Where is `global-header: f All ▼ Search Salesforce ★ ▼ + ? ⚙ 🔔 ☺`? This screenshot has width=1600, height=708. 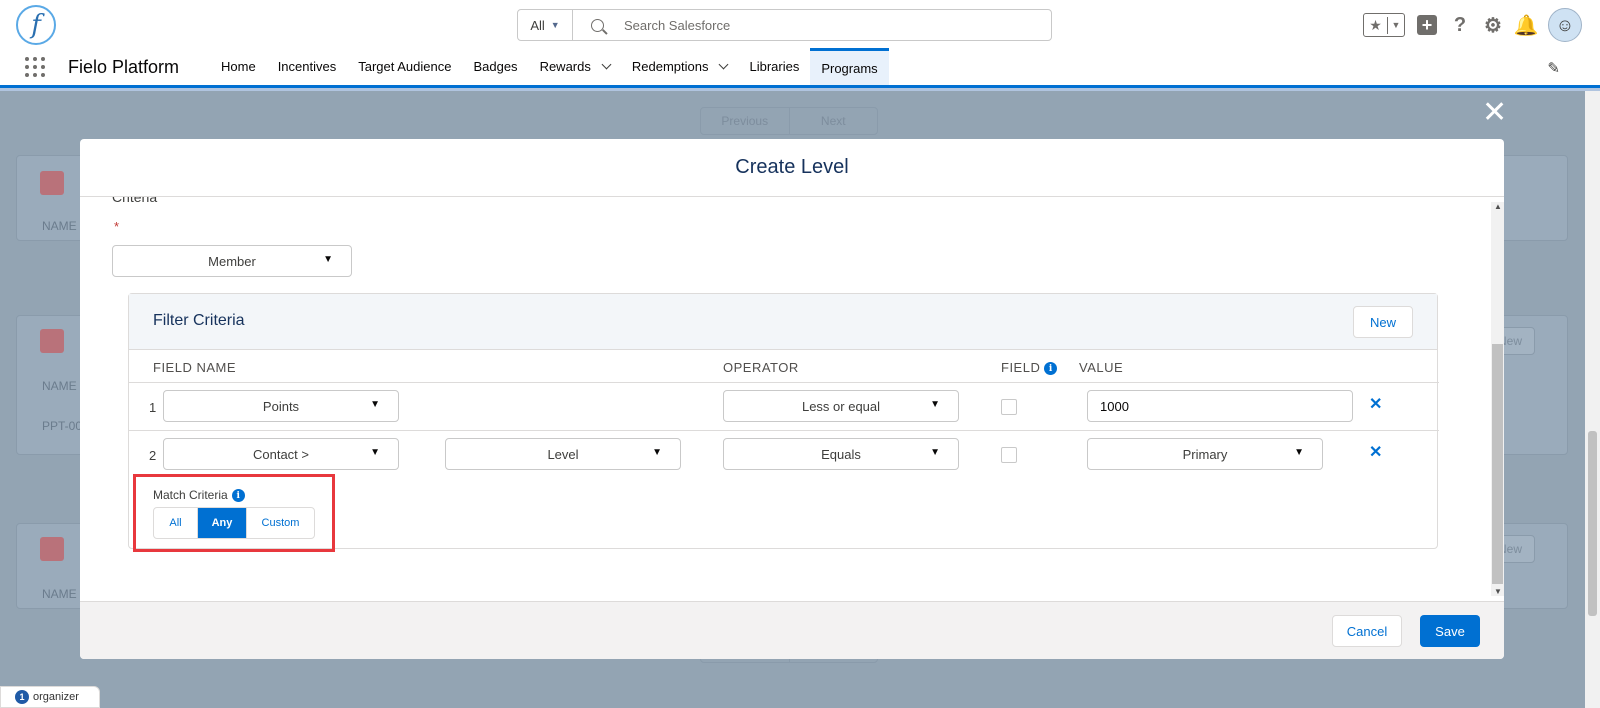
global-header: f All ▼ Search Salesforce ★ ▼ + ? ⚙ 🔔 ☺ is located at coordinates (800, 24).